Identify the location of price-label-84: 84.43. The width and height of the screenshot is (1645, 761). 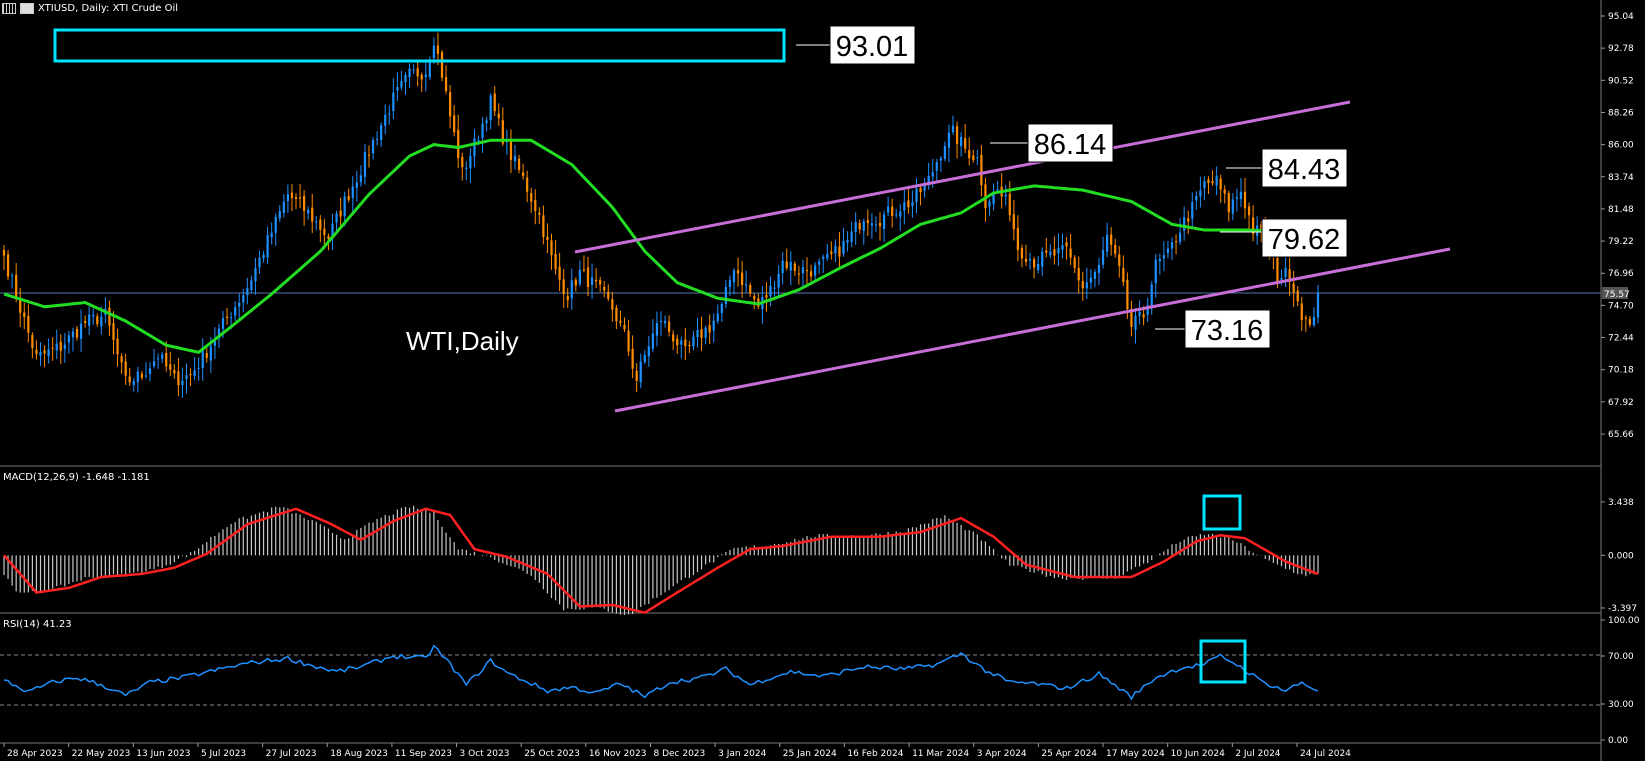
(1304, 168).